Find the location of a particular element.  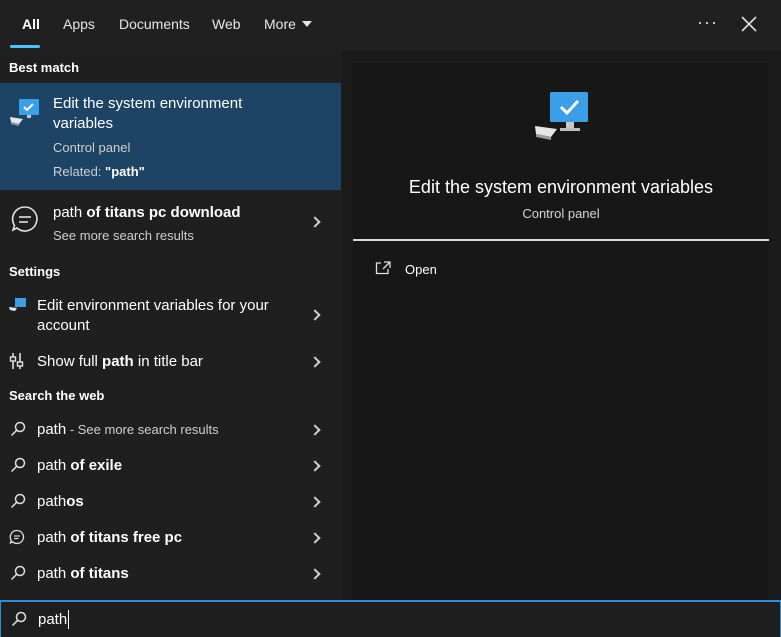

section-search-web: Search the web is located at coordinates (57, 395).